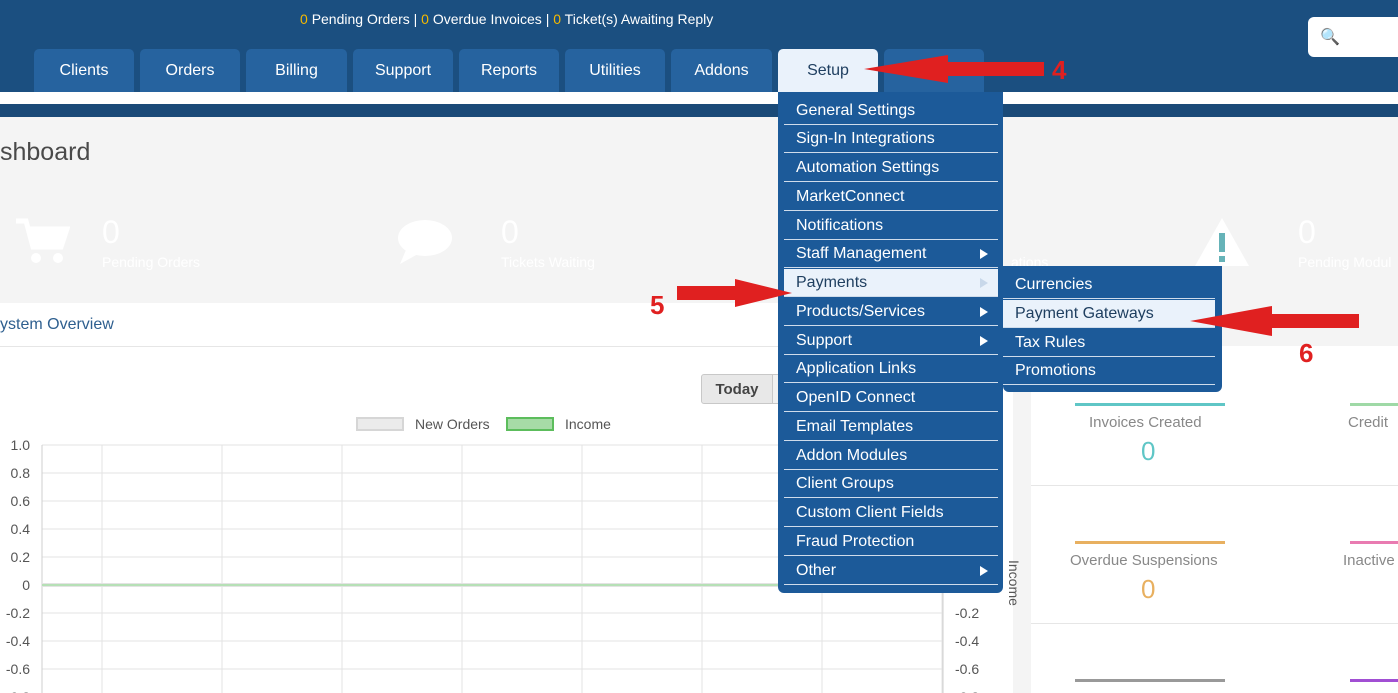  Describe the element at coordinates (721, 70) in the screenshot. I see `tab-addons: Addons` at that location.